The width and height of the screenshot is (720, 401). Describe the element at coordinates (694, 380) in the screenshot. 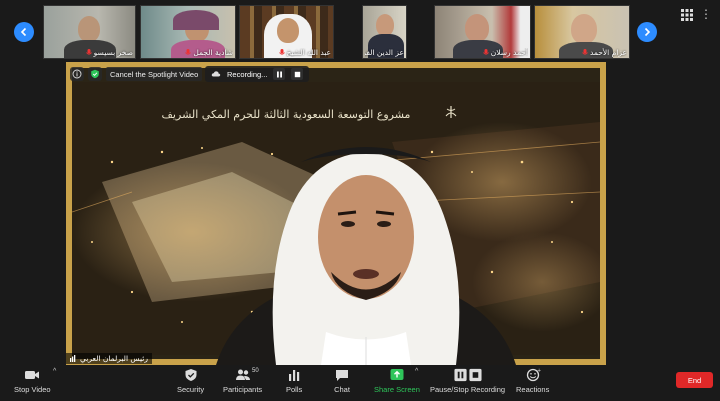

I see `end-meeting-button: End` at that location.